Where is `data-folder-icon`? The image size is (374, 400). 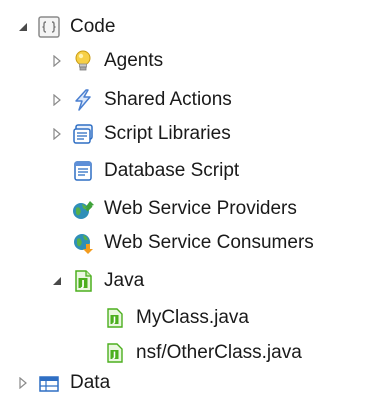
data-folder-icon is located at coordinates (49, 383).